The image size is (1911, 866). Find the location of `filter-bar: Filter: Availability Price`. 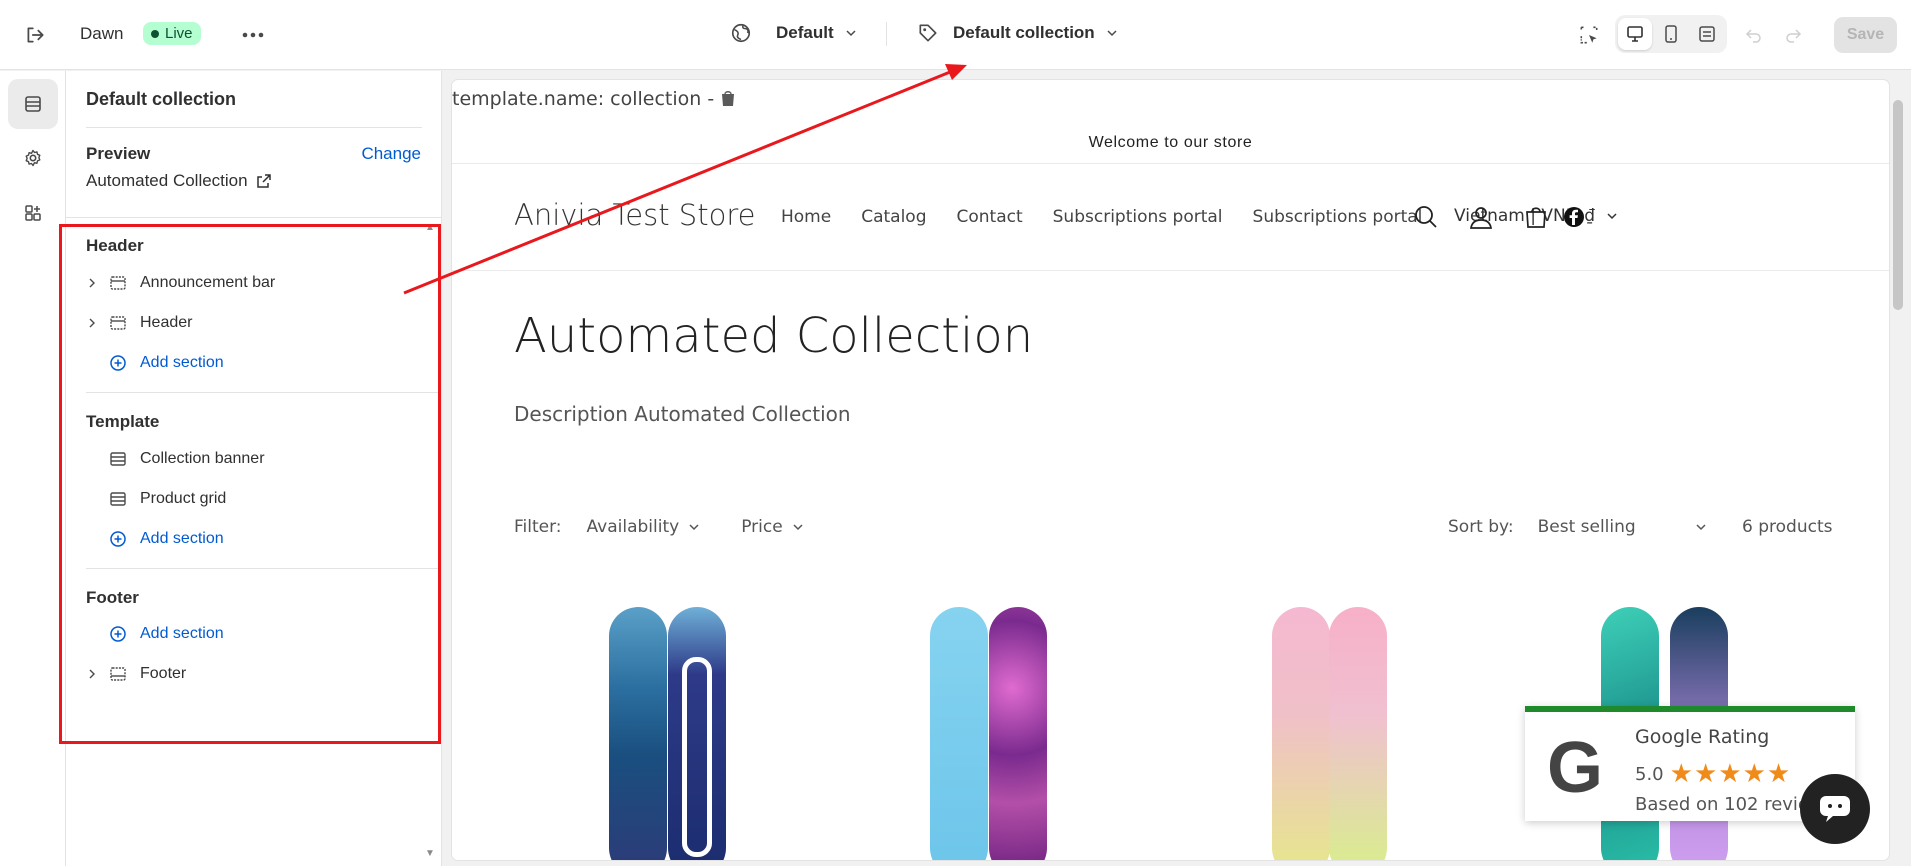

filter-bar: Filter: Availability Price is located at coordinates (659, 527).